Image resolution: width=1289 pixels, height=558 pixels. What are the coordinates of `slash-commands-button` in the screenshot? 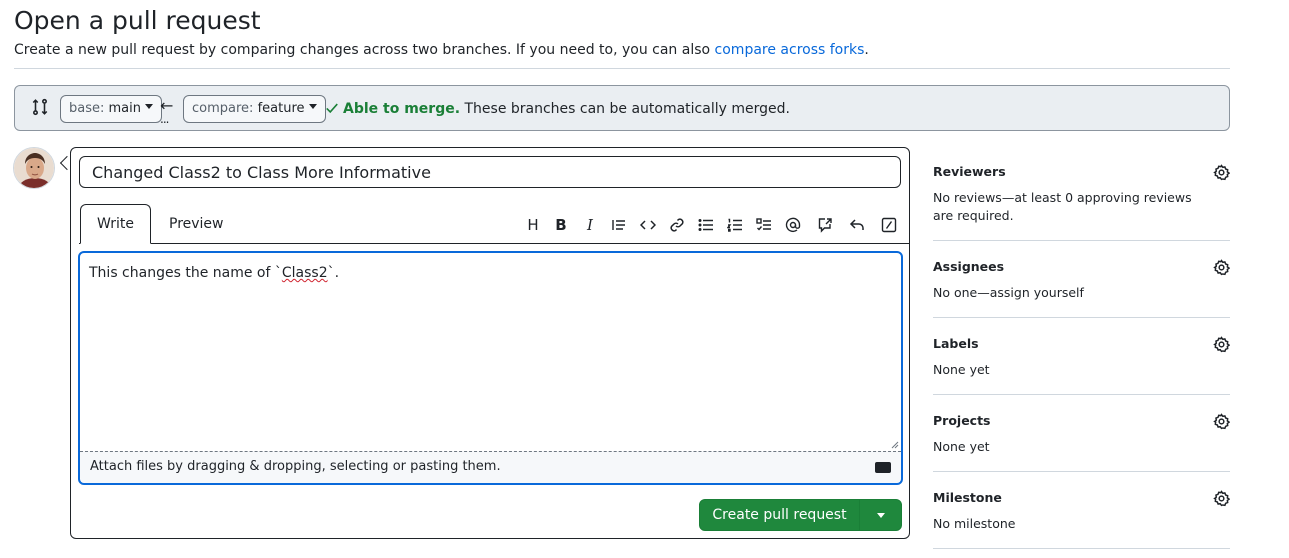 It's located at (889, 225).